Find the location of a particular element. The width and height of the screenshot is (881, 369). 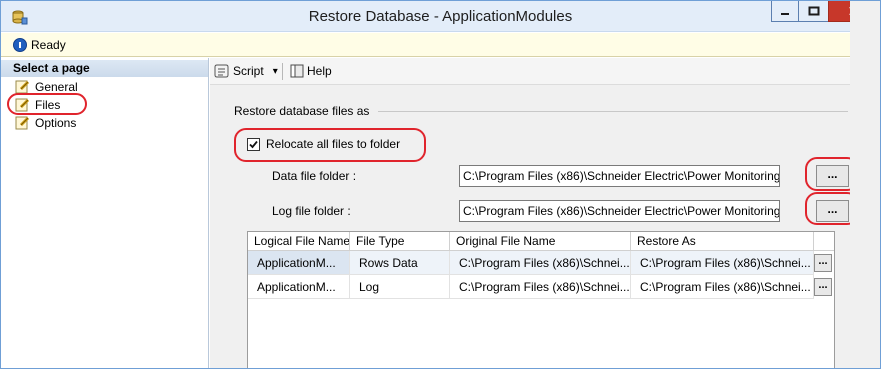

help-button: Help is located at coordinates (310, 71).